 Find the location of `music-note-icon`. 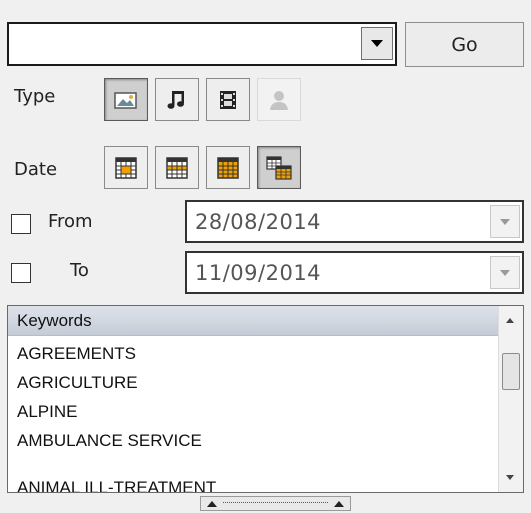

music-note-icon is located at coordinates (175, 99).